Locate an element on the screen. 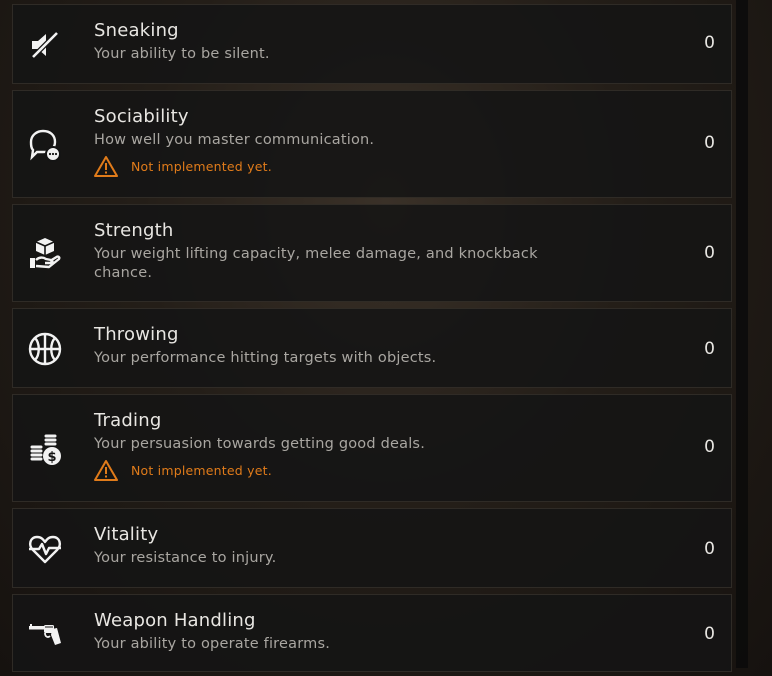 The image size is (772, 676). skill-description: Your ability to operate firearms. is located at coordinates (212, 644).